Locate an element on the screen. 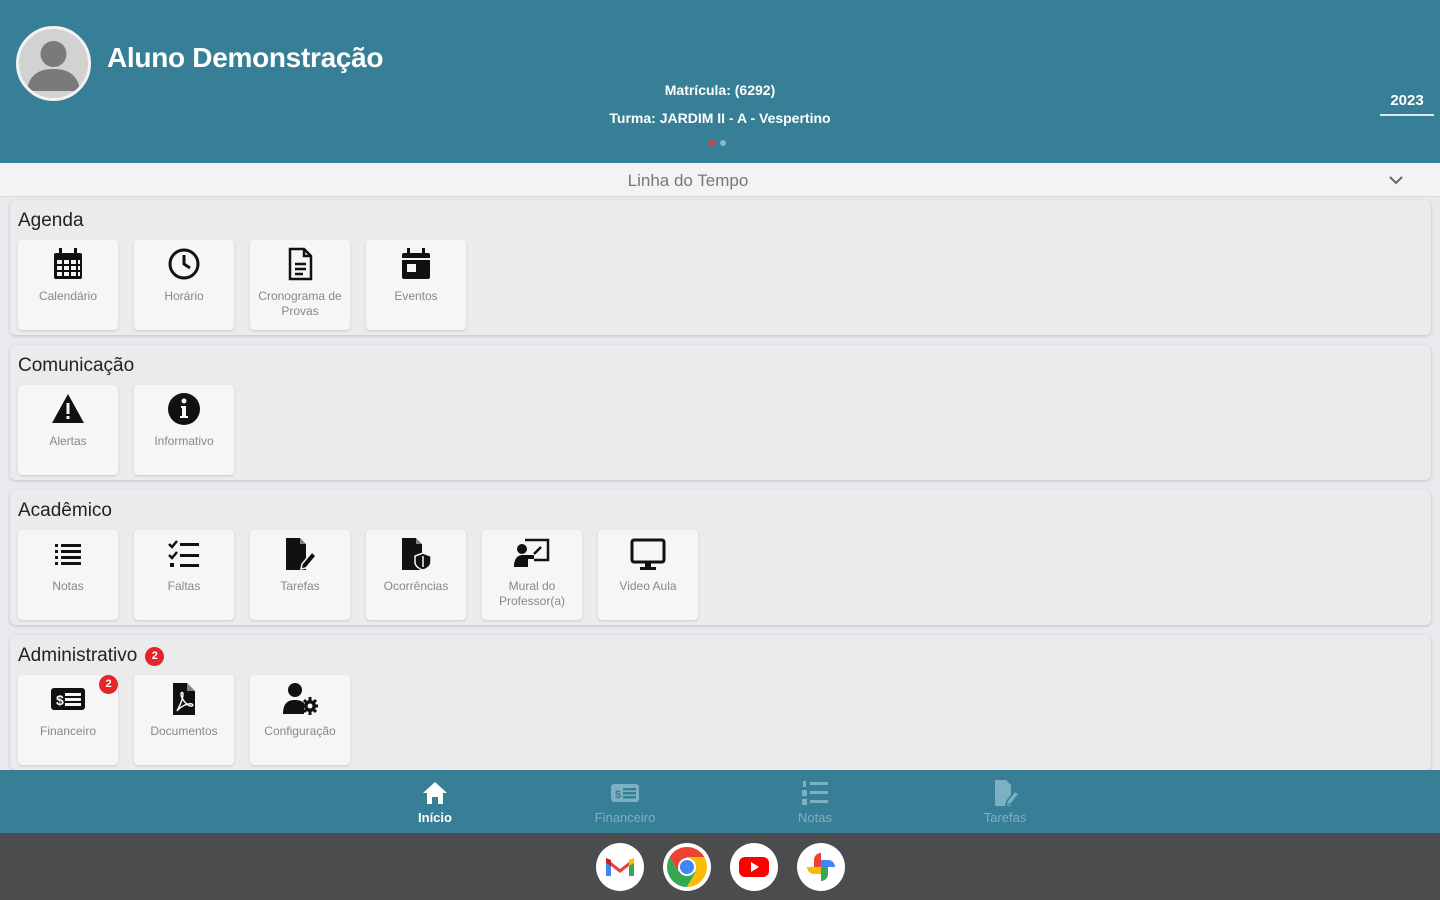  photos-app is located at coordinates (821, 867).